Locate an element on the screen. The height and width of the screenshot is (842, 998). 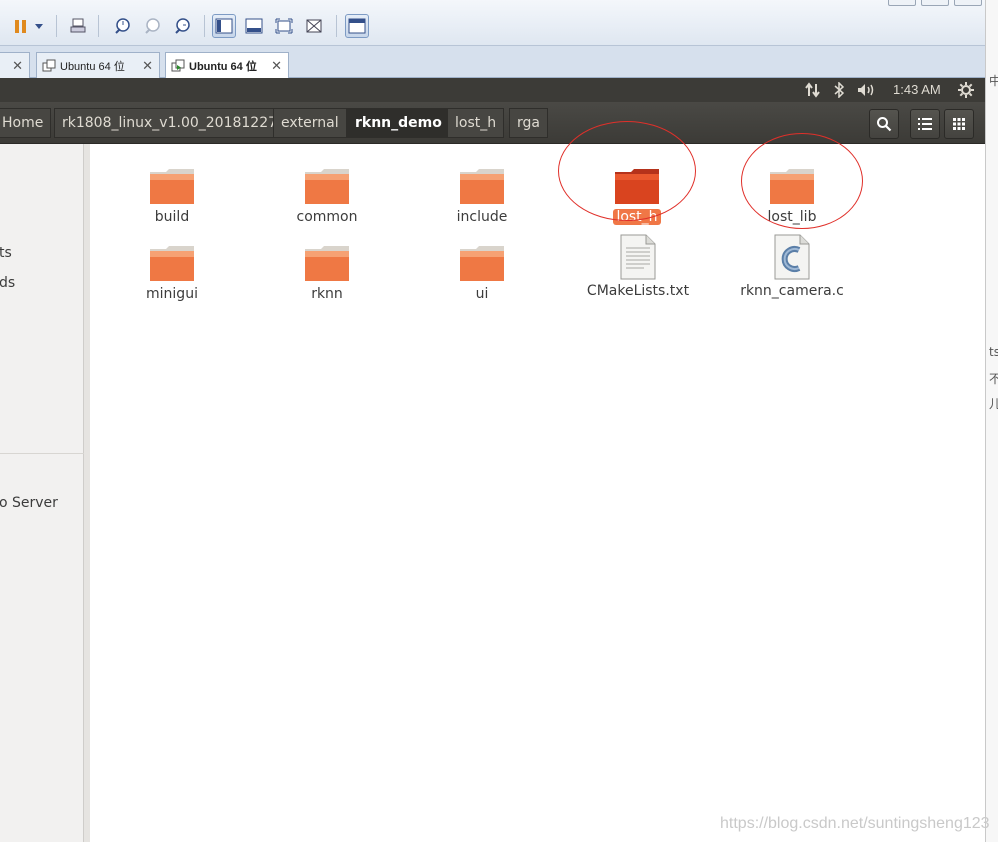
pause-button is located at coordinates (20, 26).